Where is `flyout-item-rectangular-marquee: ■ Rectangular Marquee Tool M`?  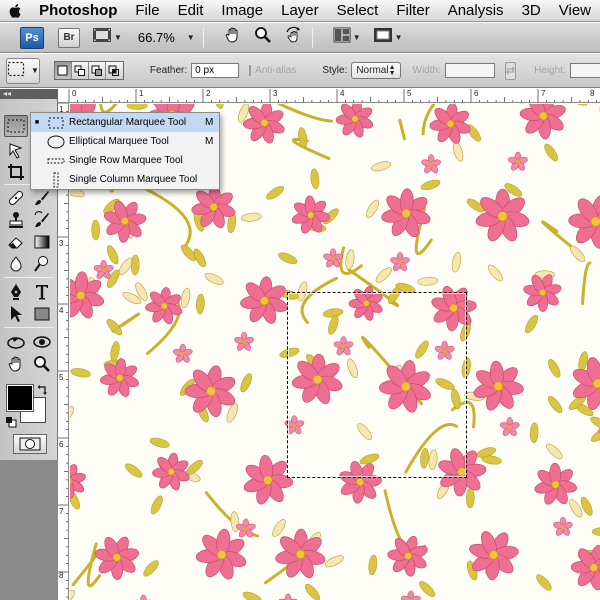
flyout-item-rectangular-marquee: ■ Rectangular Marquee Tool M is located at coordinates (125, 122).